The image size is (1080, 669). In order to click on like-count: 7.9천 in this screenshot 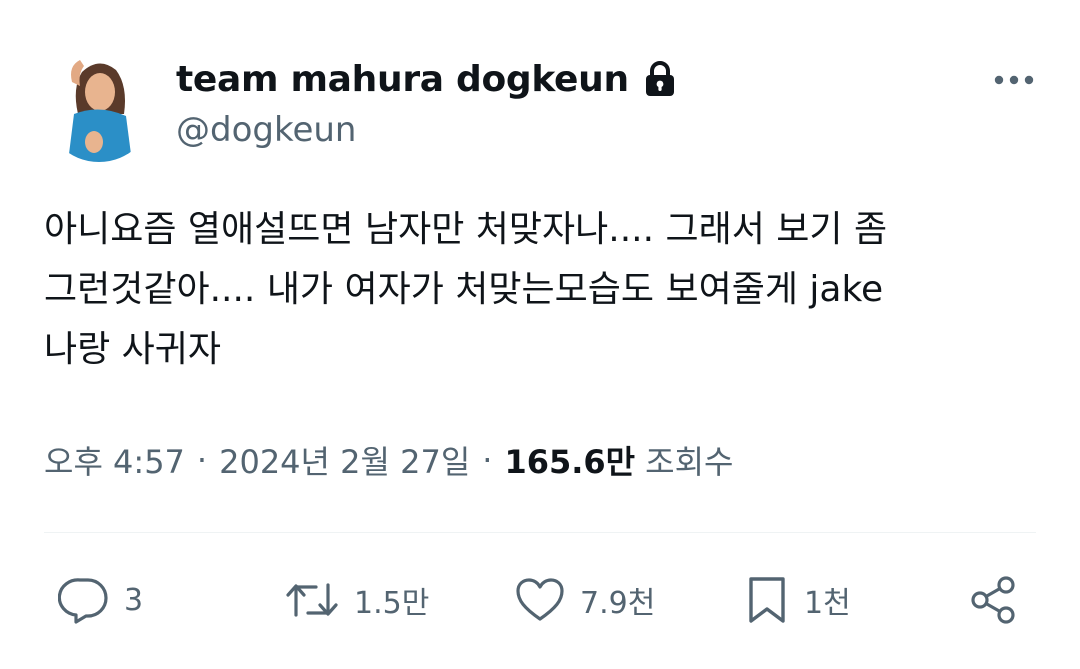, I will do `click(618, 603)`.